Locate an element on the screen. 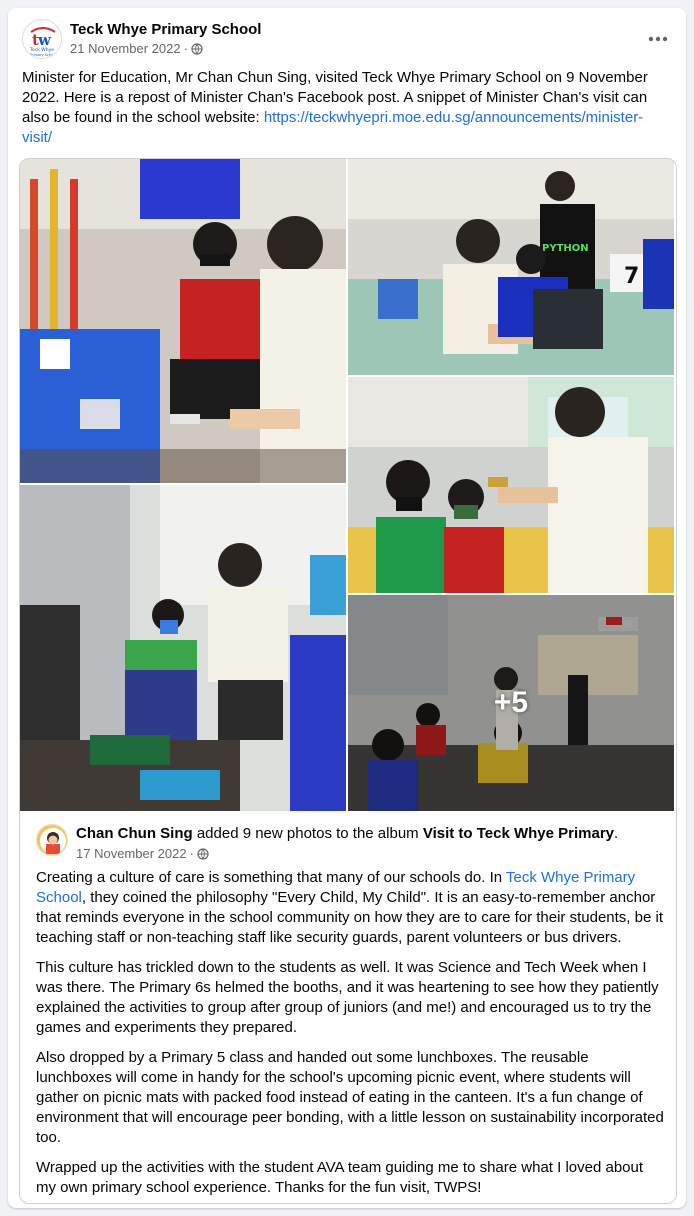 The image size is (694, 1216). author-name-link: Chan Chun Sing is located at coordinates (134, 833).